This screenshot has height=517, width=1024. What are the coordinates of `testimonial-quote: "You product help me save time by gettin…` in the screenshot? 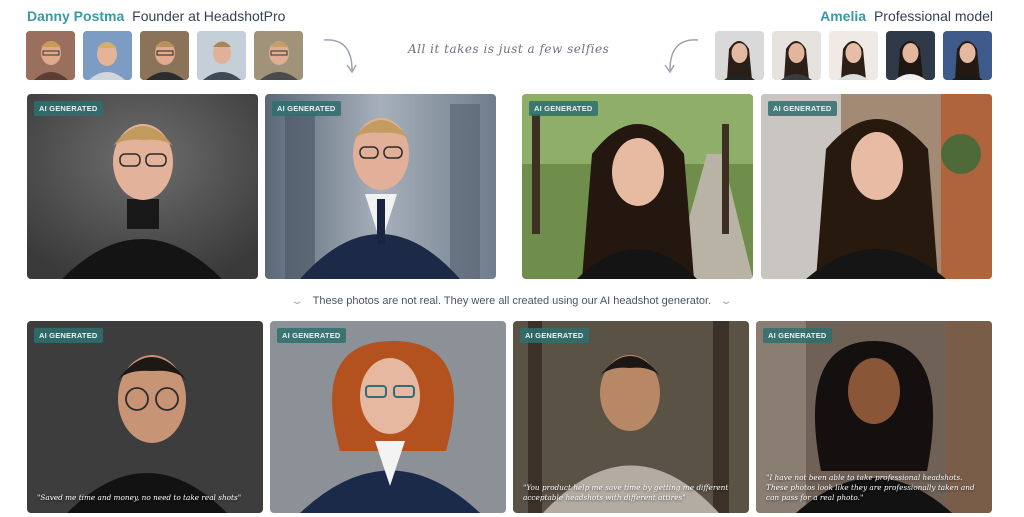 It's located at (626, 493).